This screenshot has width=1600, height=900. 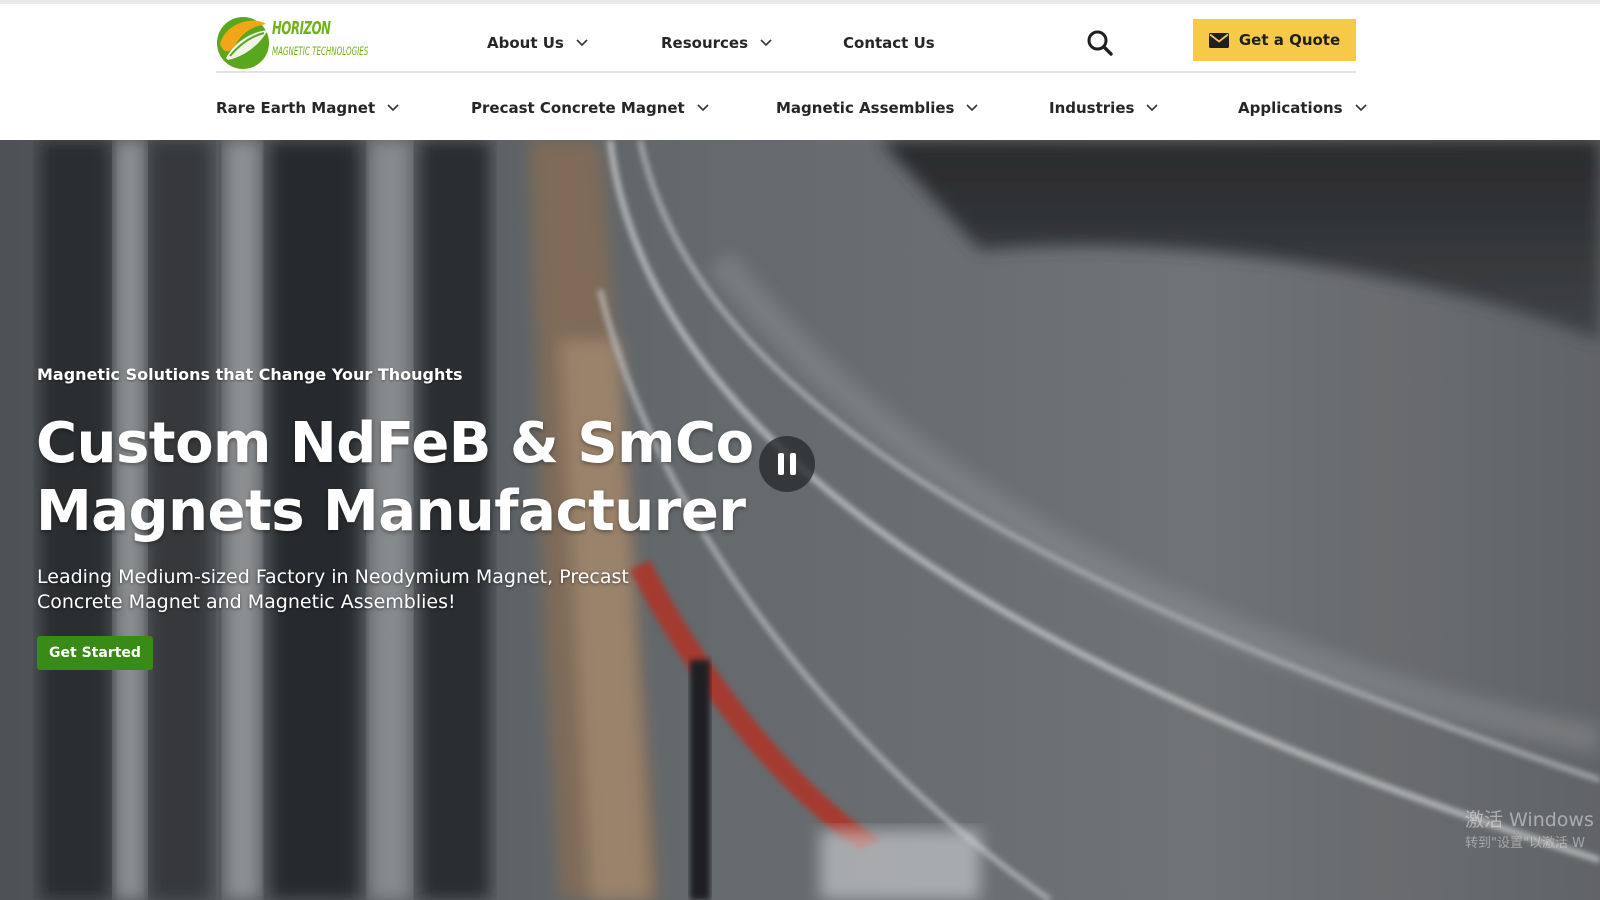 I want to click on pause-icon, so click(x=781, y=464).